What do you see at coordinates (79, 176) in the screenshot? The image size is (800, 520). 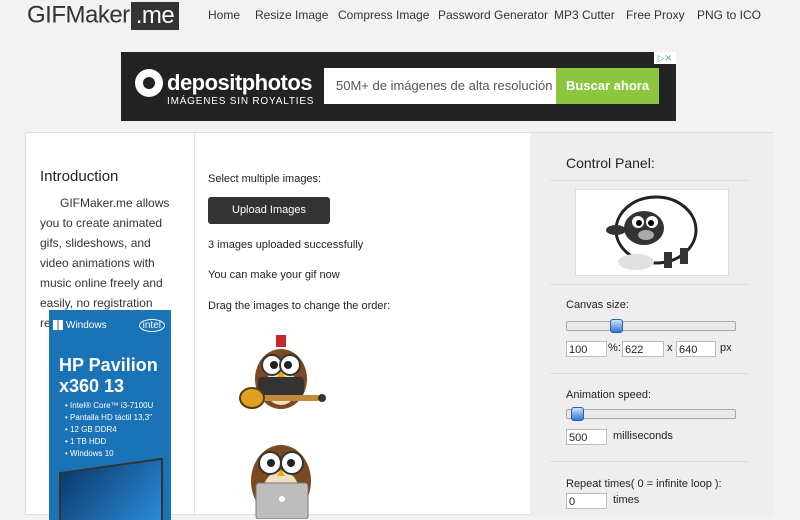 I see `intro-title: Introduction` at bounding box center [79, 176].